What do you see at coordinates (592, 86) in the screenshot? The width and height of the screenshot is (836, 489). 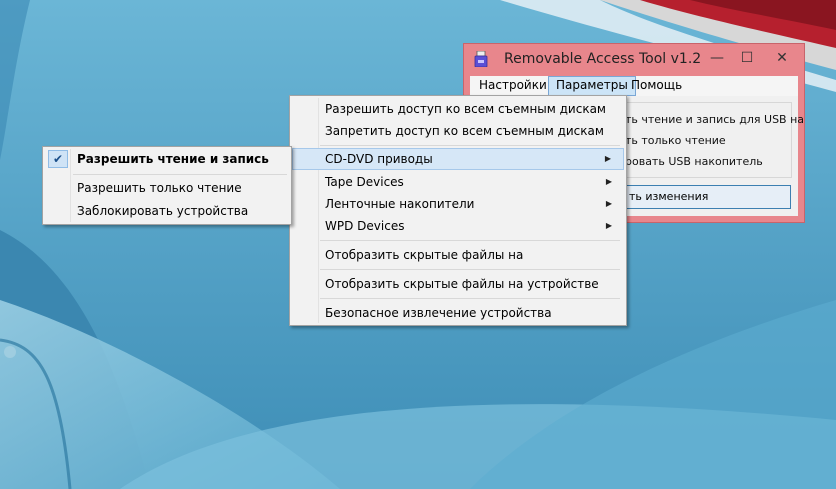 I see `menu-parameters: Параметры` at bounding box center [592, 86].